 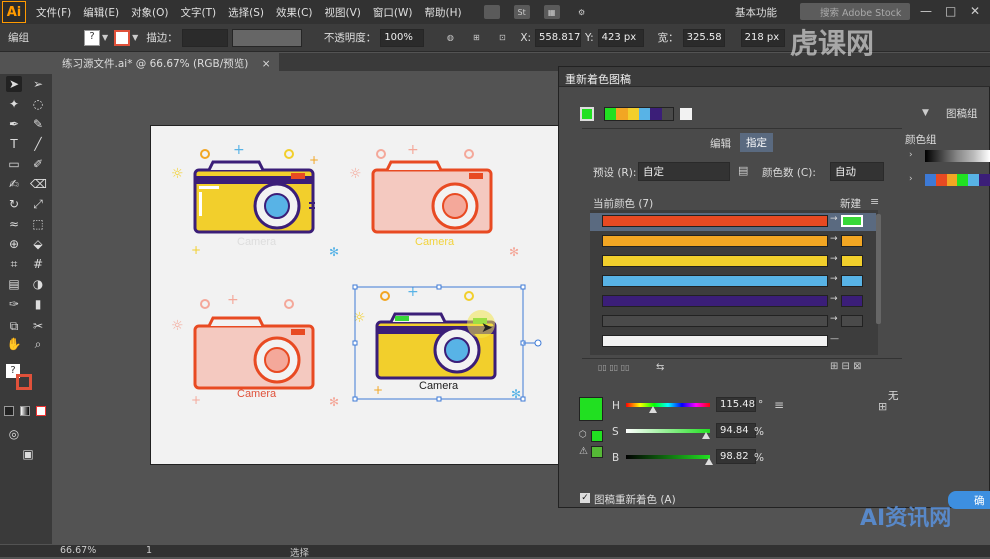 What do you see at coordinates (14, 304) in the screenshot?
I see `eyedropper-icon: ✑` at bounding box center [14, 304].